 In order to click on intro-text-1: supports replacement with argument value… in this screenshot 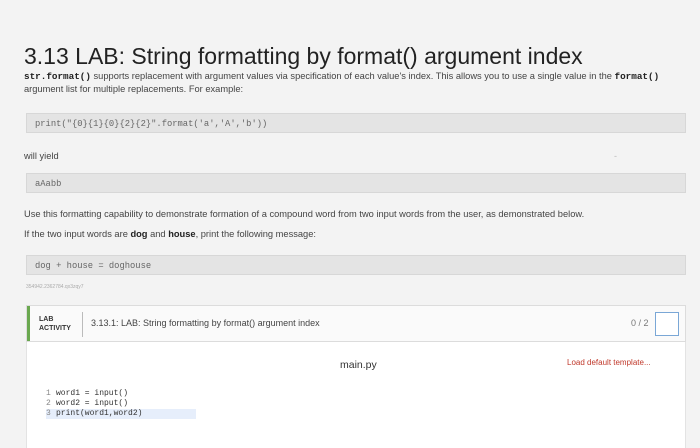, I will do `click(352, 76)`.